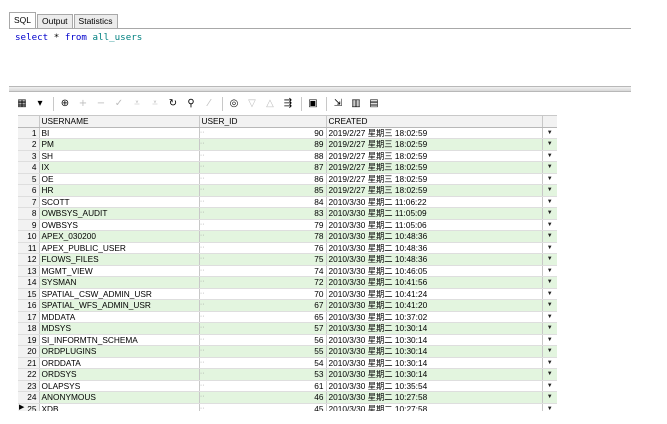 Image resolution: width=667 pixels, height=424 pixels. I want to click on cell-username: ORDPLUGINS, so click(119, 351).